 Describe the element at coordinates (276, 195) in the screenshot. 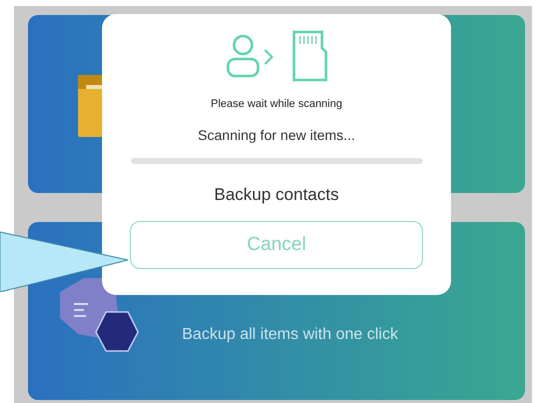

I see `action-label: Backup contacts` at that location.